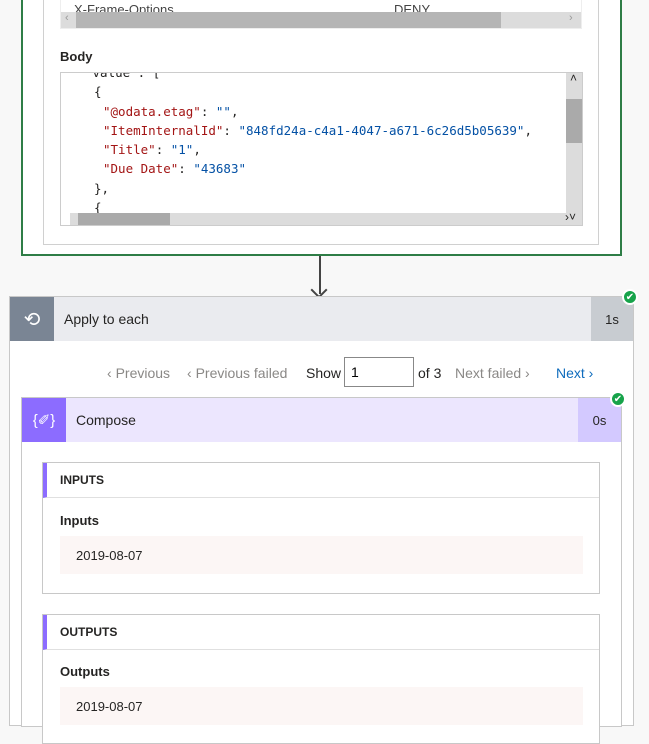  I want to click on code-token: },, so click(102, 188).